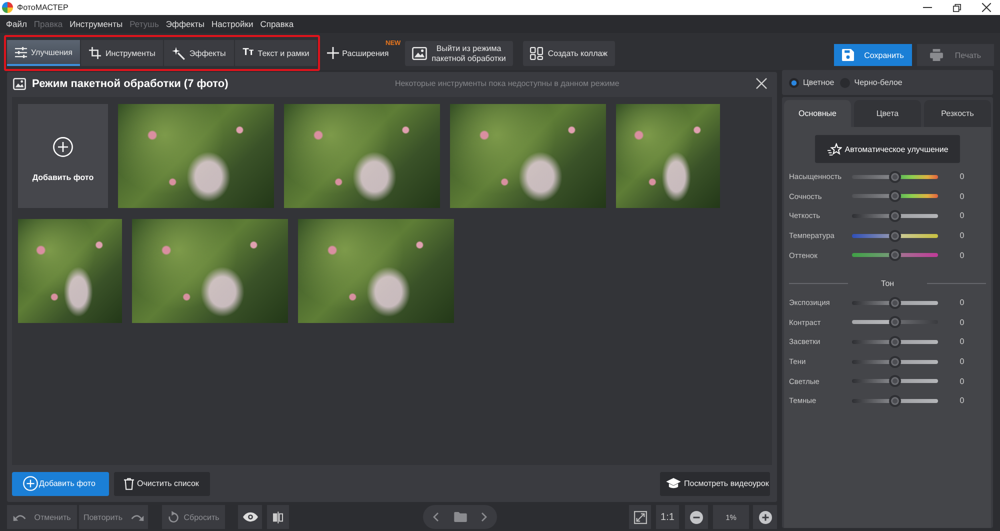 The height and width of the screenshot is (531, 1000). I want to click on save-button: Сохранить, so click(873, 55).